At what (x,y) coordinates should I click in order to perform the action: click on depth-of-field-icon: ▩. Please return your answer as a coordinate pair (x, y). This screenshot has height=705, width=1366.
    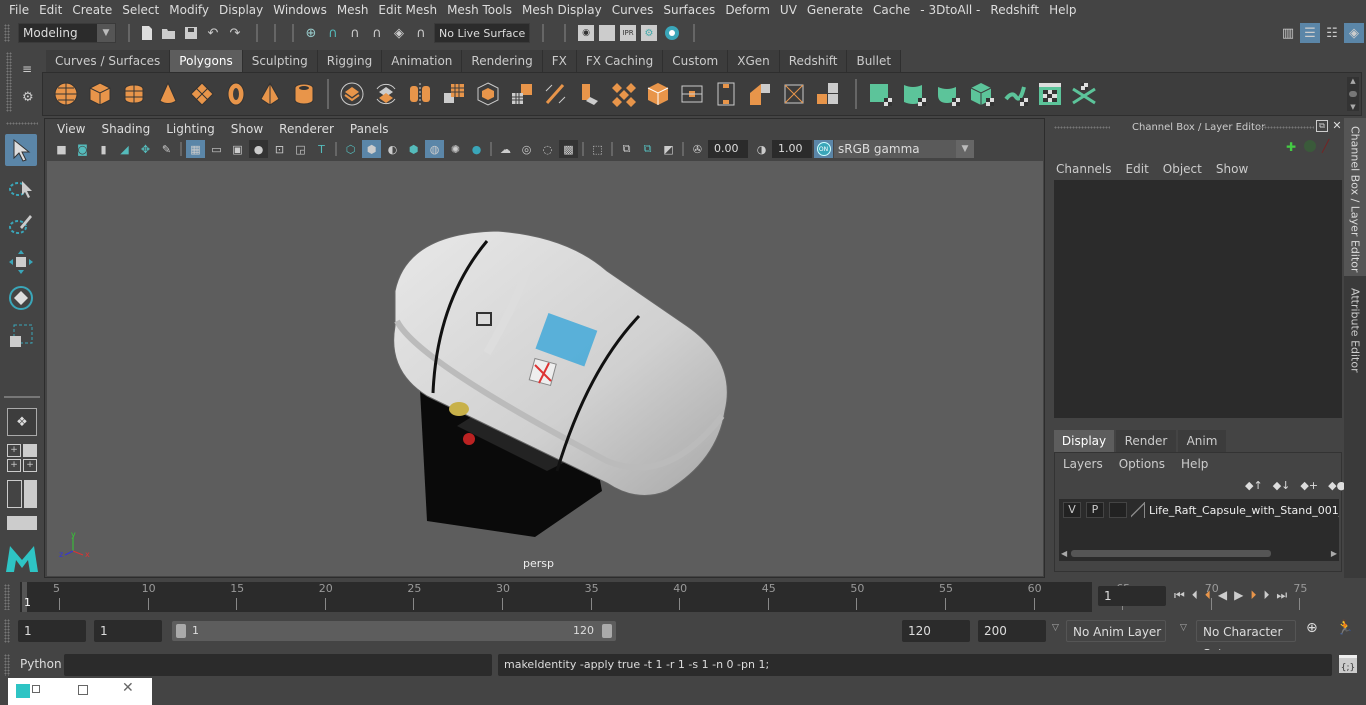
    Looking at the image, I should click on (568, 149).